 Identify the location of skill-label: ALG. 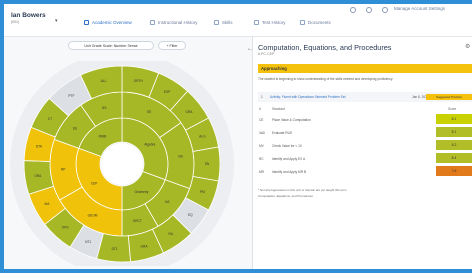
(202, 137).